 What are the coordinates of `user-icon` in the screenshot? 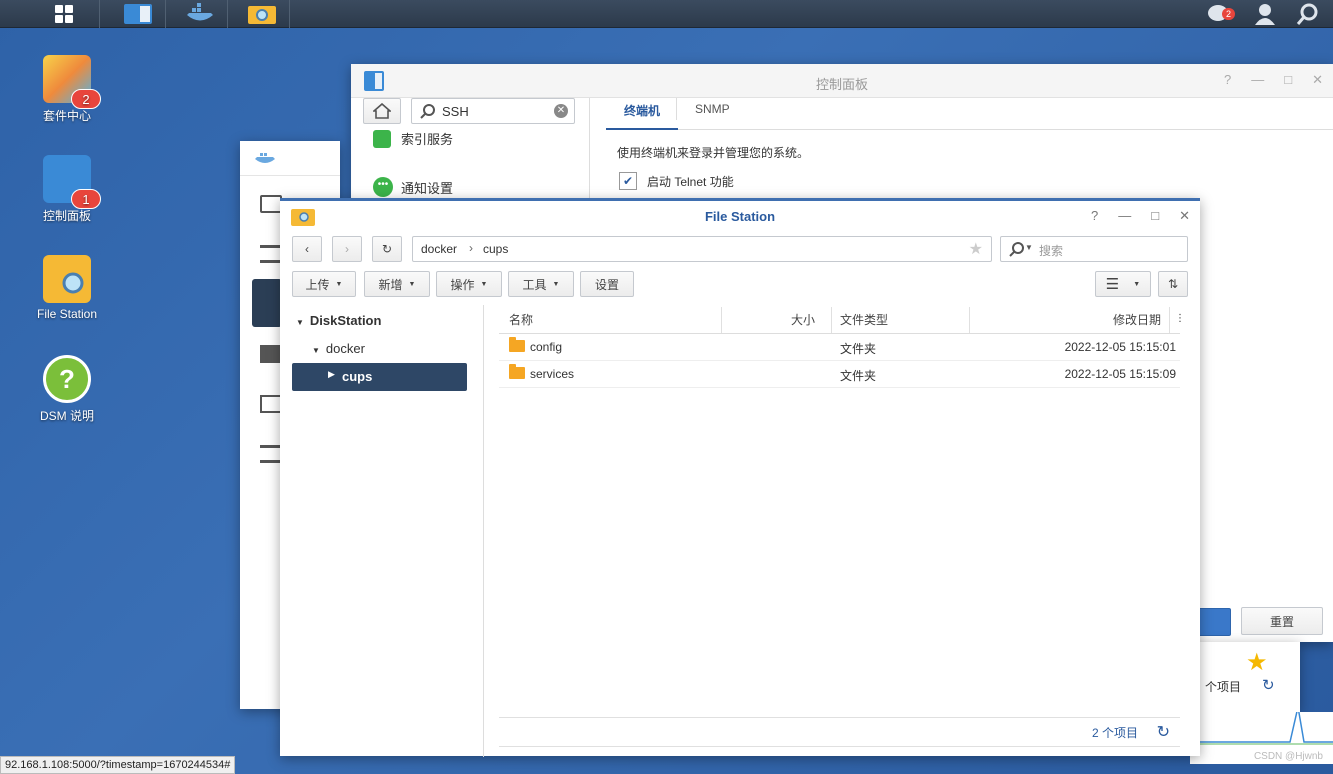 It's located at (1265, 14).